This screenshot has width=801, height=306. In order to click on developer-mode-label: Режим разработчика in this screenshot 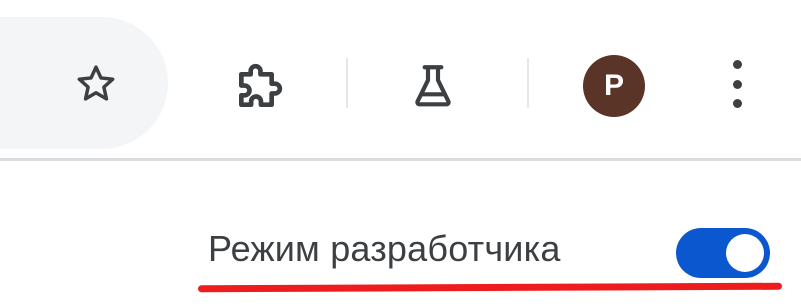, I will do `click(384, 248)`.